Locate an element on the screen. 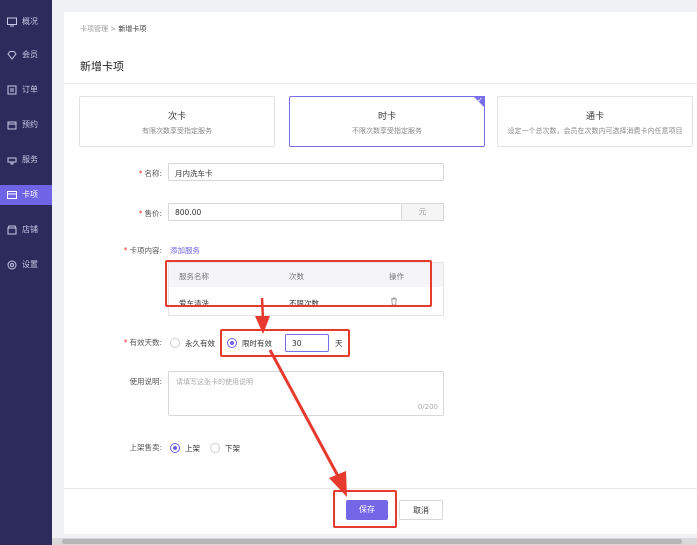  card-type-count: 次卡 有限次数享受指定服务 is located at coordinates (177, 121).